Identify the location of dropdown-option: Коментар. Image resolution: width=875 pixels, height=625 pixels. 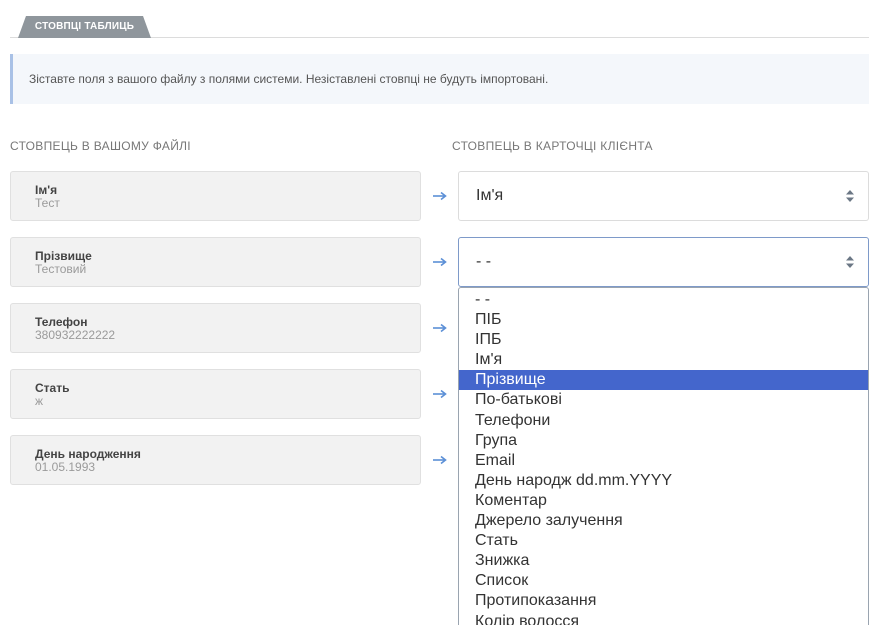
(663, 501).